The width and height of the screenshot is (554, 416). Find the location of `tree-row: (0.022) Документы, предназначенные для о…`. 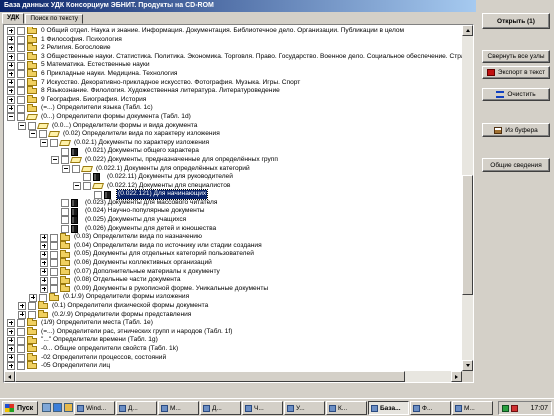

tree-row: (0.022) Документы, предназначенные для о… is located at coordinates (233, 160).